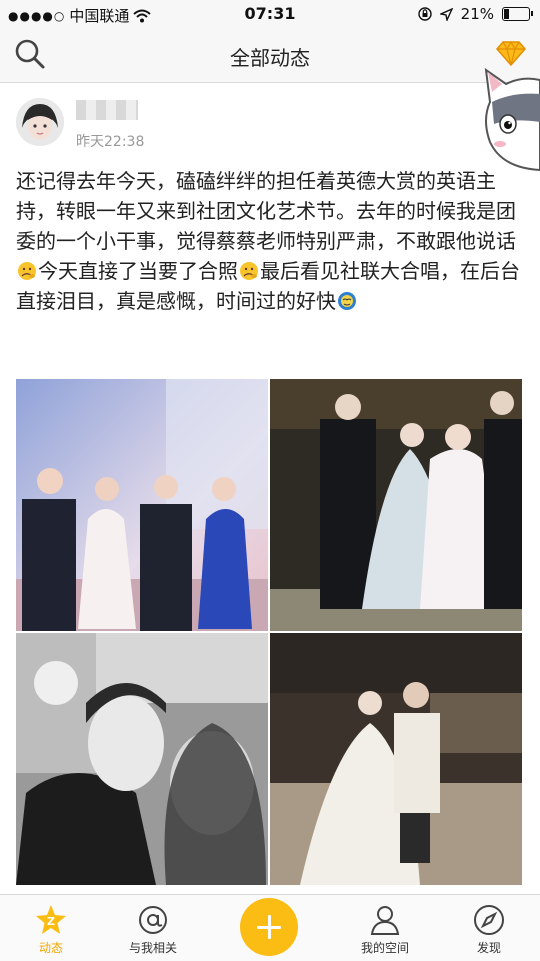 This screenshot has height=961, width=540. What do you see at coordinates (512, 119) in the screenshot?
I see `cat-mascot-decoration` at bounding box center [512, 119].